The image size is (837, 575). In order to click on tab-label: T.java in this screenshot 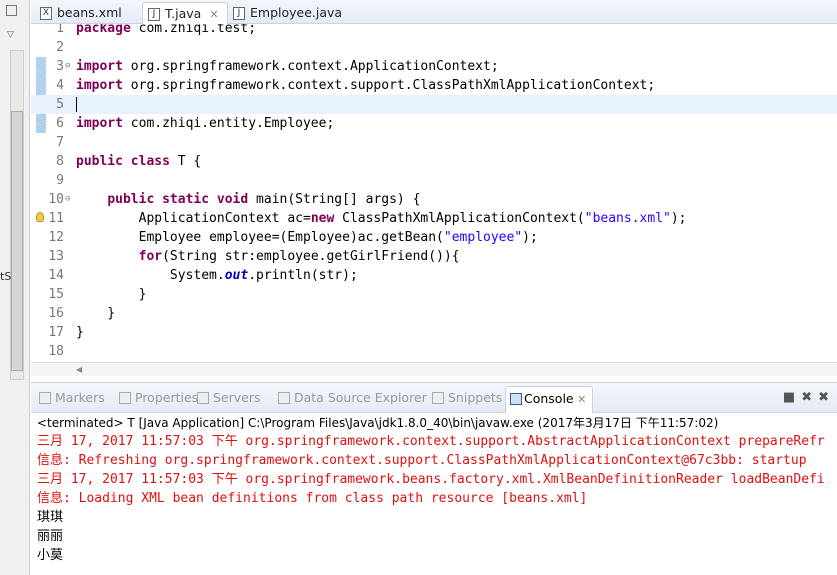, I will do `click(183, 13)`.